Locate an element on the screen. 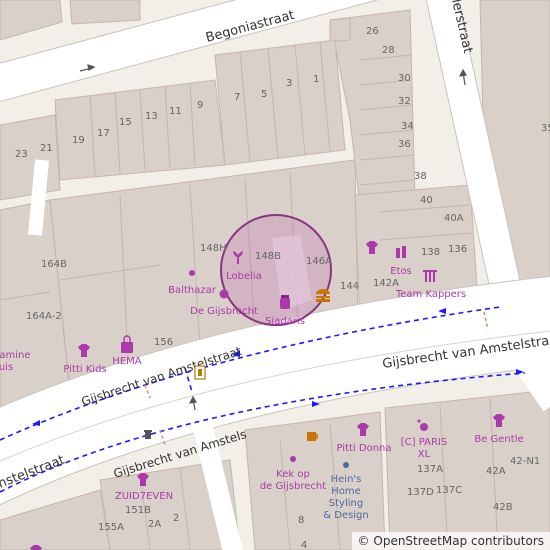 This screenshot has width=550, height=550. poi-label-de-gijsbrecht: De Gijsbrecht is located at coordinates (224, 311).